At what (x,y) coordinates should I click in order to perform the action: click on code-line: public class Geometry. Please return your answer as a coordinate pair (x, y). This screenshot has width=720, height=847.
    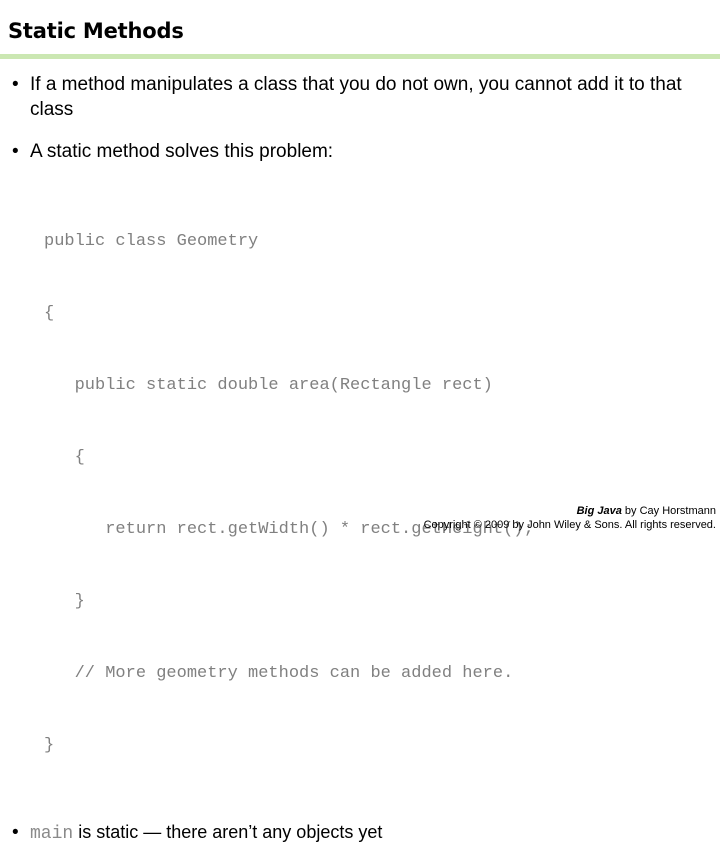
    Looking at the image, I should click on (151, 241).